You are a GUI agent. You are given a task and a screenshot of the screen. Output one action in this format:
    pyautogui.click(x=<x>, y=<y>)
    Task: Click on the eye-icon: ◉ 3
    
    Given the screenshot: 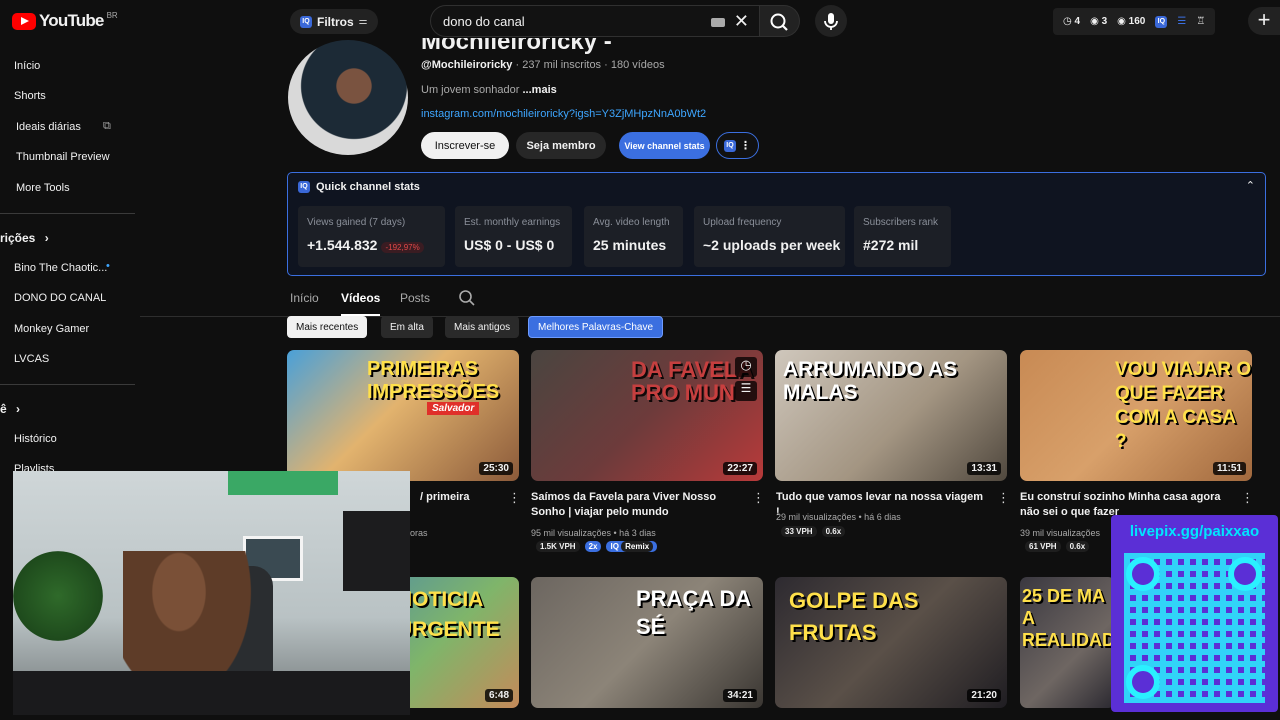 What is the action you would take?
    pyautogui.click(x=1099, y=21)
    